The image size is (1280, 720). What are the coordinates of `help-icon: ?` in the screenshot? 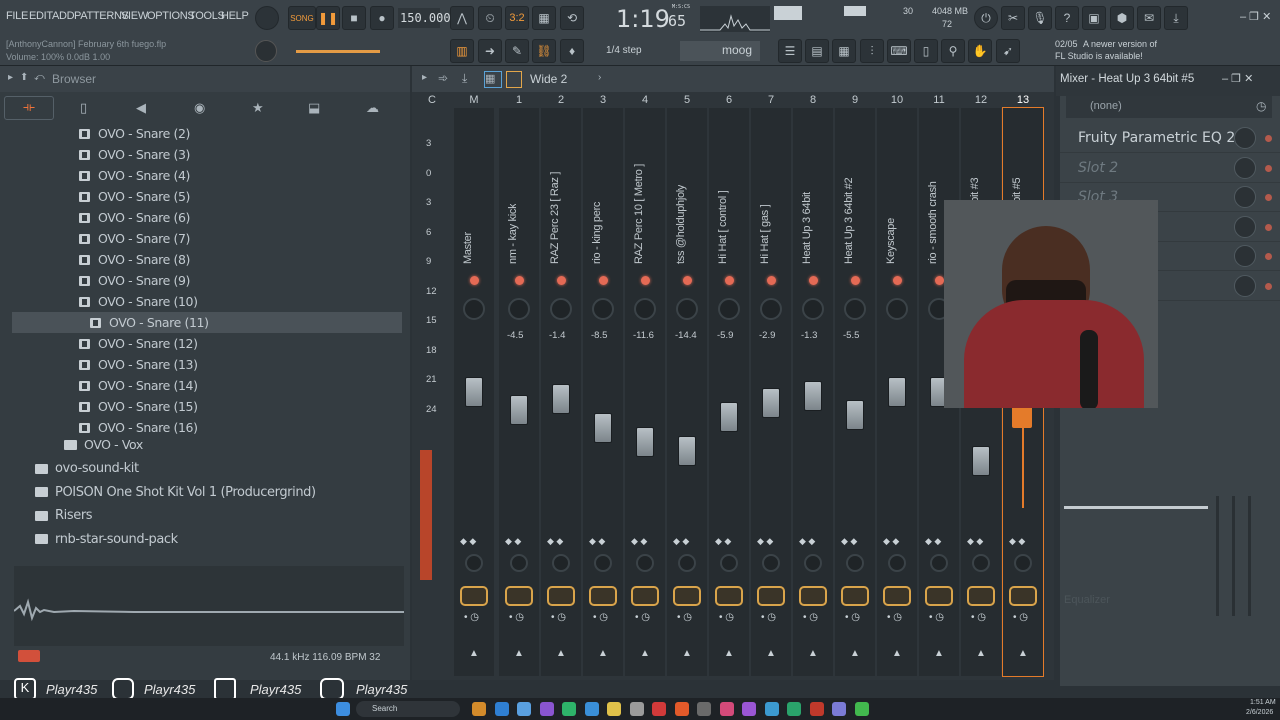 It's located at (1067, 18).